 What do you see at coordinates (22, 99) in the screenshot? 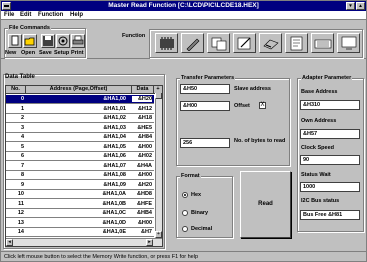
I see `cell-no: 0` at bounding box center [22, 99].